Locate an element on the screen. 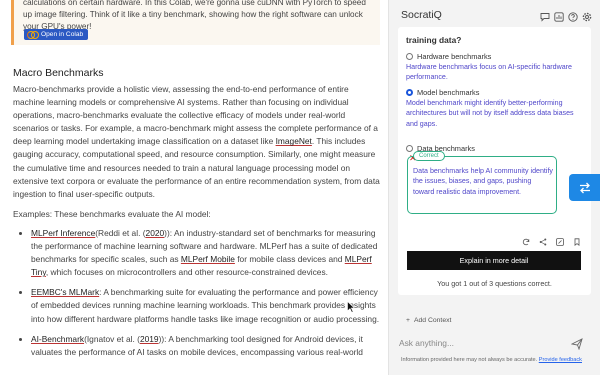 This screenshot has width=600, height=375. chart-icon is located at coordinates (559, 15).